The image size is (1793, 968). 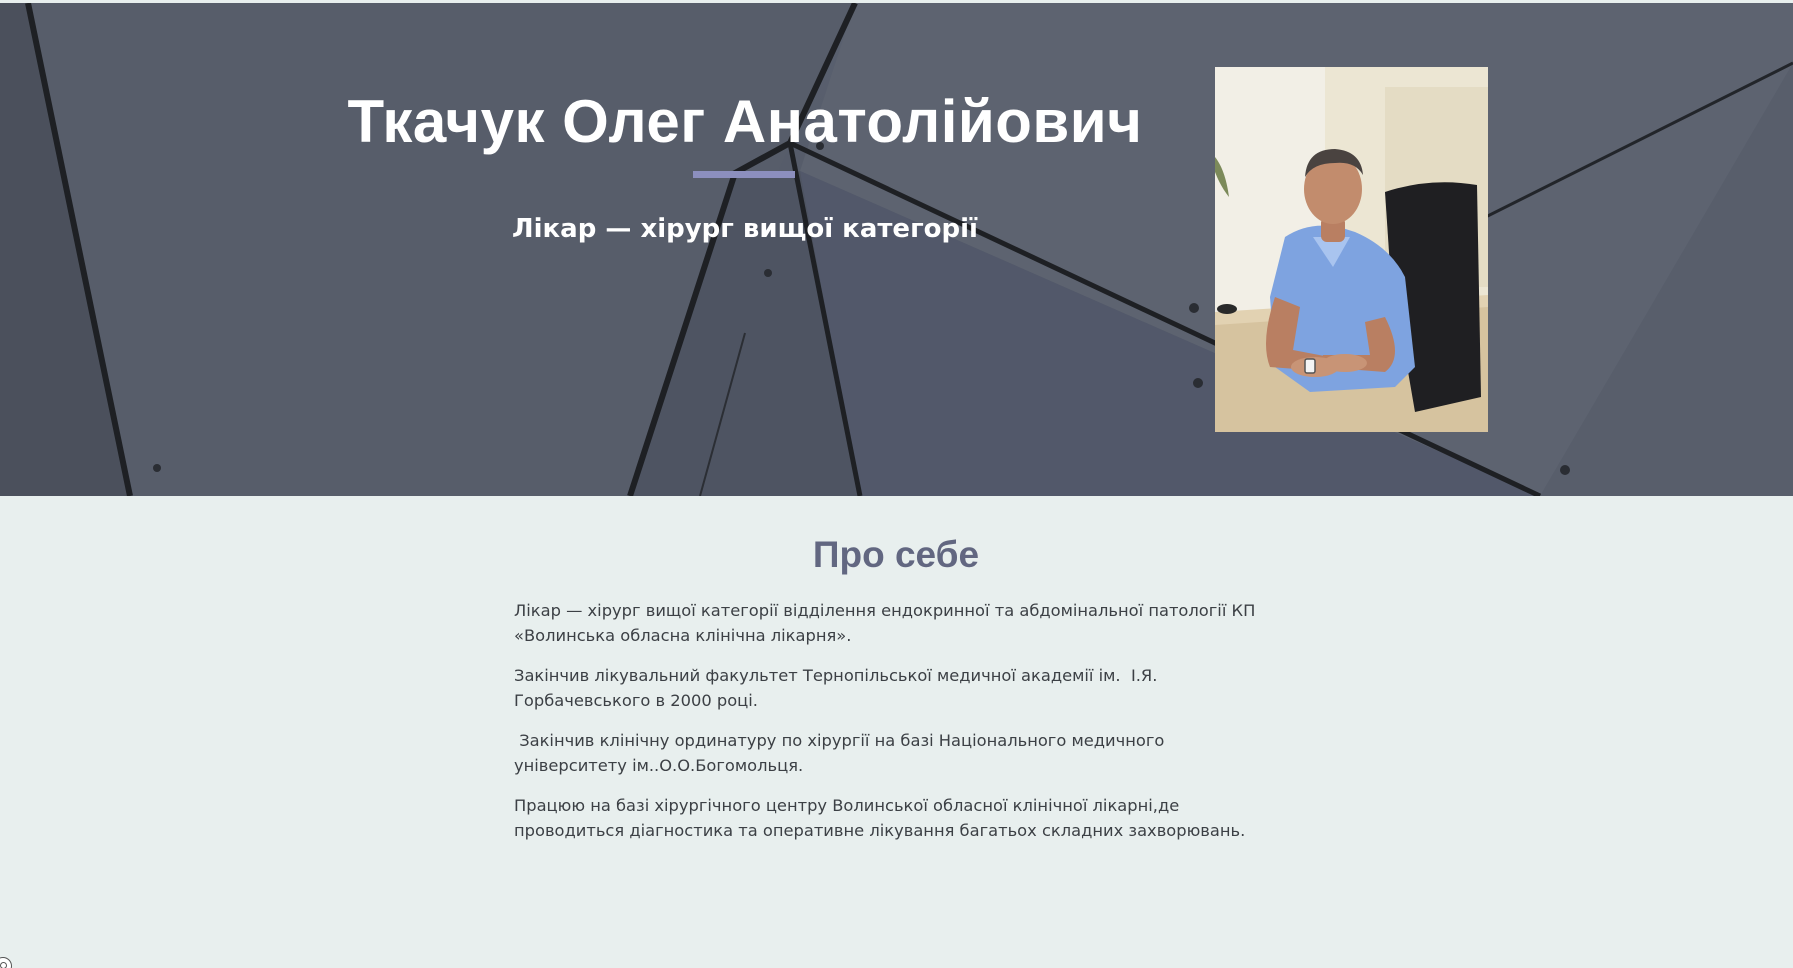 I want to click on doctor-photo, so click(x=1351, y=249).